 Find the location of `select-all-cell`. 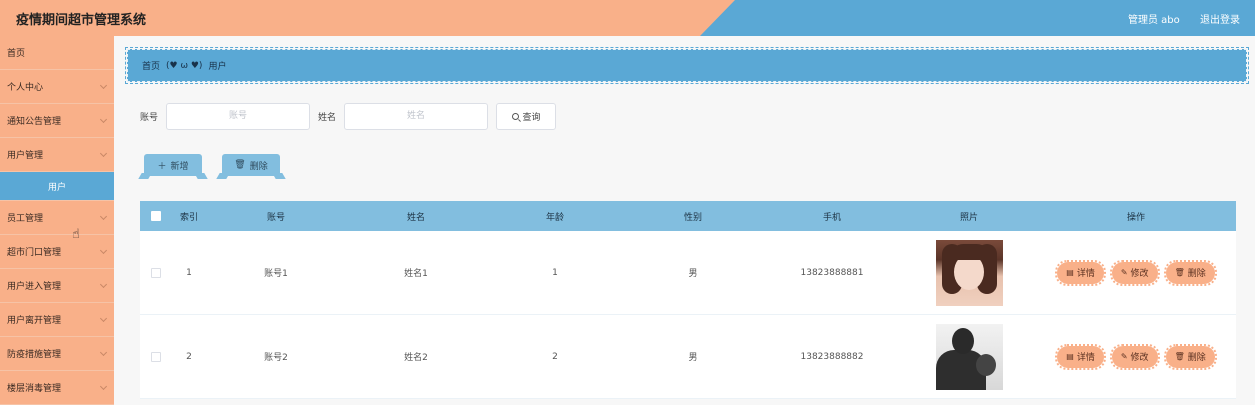

select-all-cell is located at coordinates (156, 216).